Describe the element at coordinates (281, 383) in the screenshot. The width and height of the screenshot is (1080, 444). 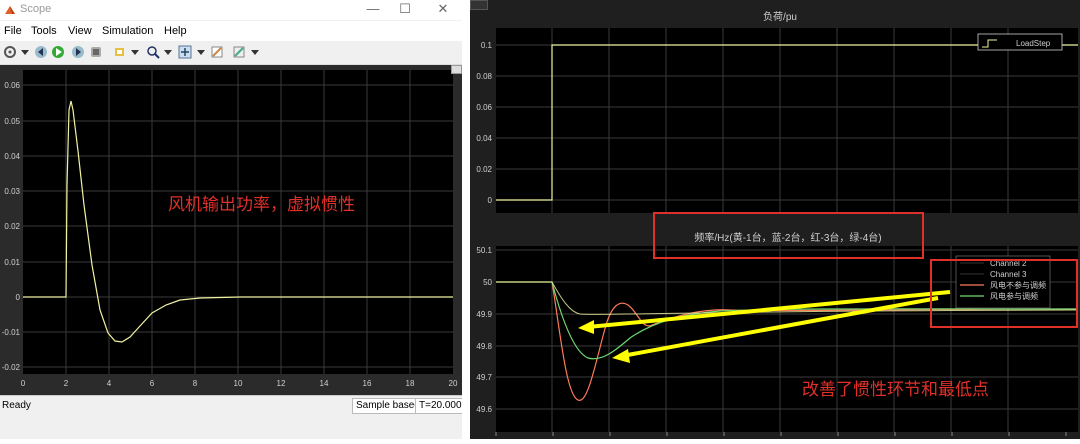
I see `x-tick-label: 12` at that location.